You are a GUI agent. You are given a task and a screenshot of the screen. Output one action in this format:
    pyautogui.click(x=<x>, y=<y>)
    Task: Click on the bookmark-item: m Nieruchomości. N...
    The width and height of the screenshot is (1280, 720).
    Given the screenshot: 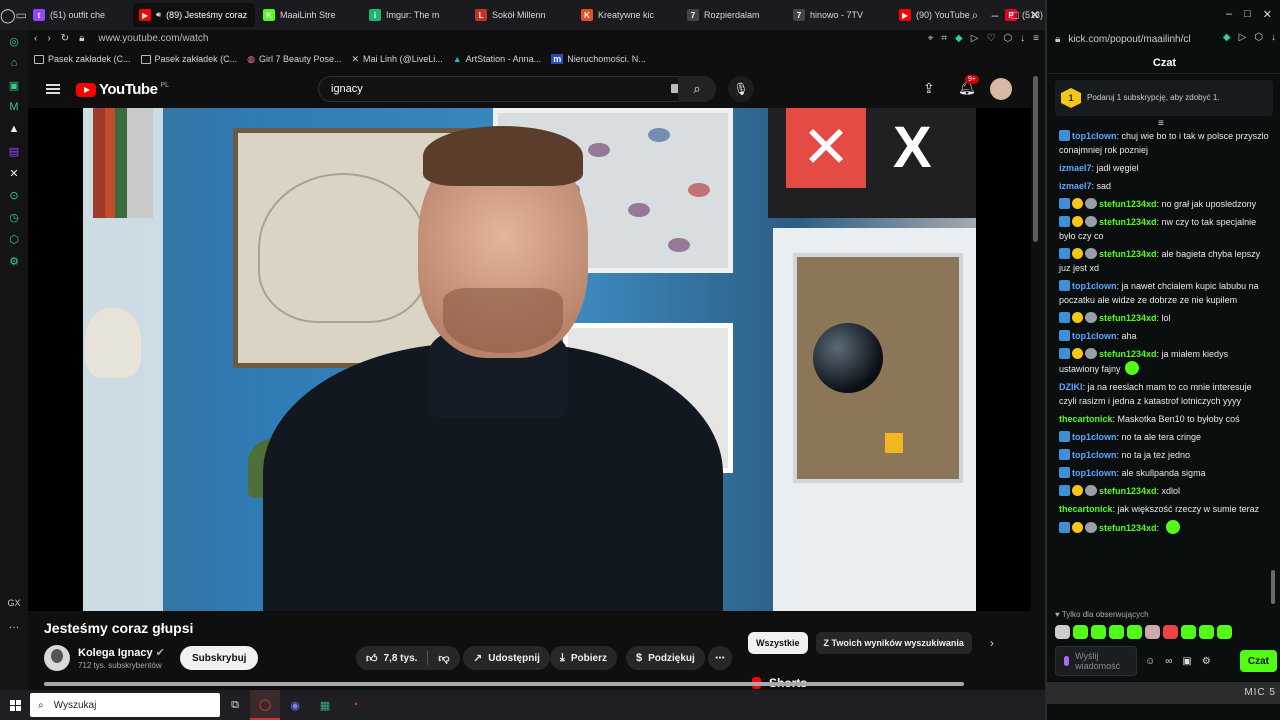 What is the action you would take?
    pyautogui.click(x=598, y=59)
    